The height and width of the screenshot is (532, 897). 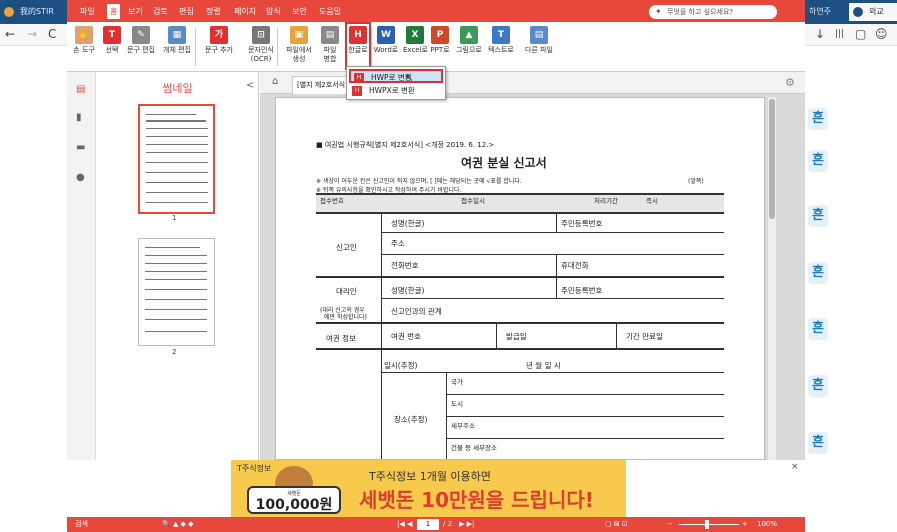 I want to click on thumbnail-panel-icon: ▤, so click(x=81, y=89).